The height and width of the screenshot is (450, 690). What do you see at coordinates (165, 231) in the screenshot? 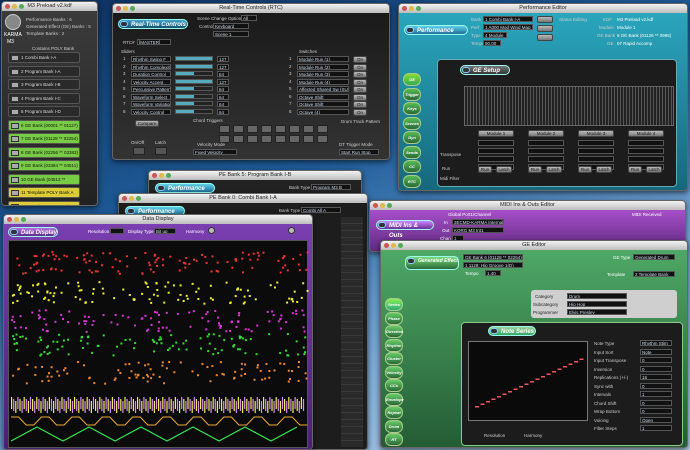
I see `display-type-select: Bit up` at bounding box center [165, 231].